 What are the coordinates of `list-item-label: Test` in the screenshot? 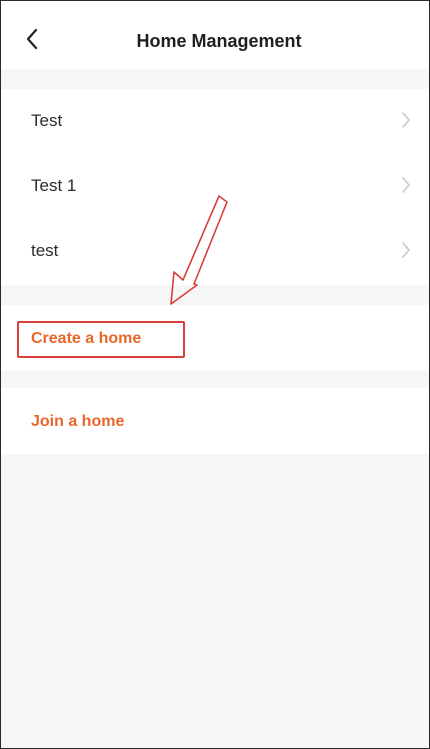 It's located at (47, 120).